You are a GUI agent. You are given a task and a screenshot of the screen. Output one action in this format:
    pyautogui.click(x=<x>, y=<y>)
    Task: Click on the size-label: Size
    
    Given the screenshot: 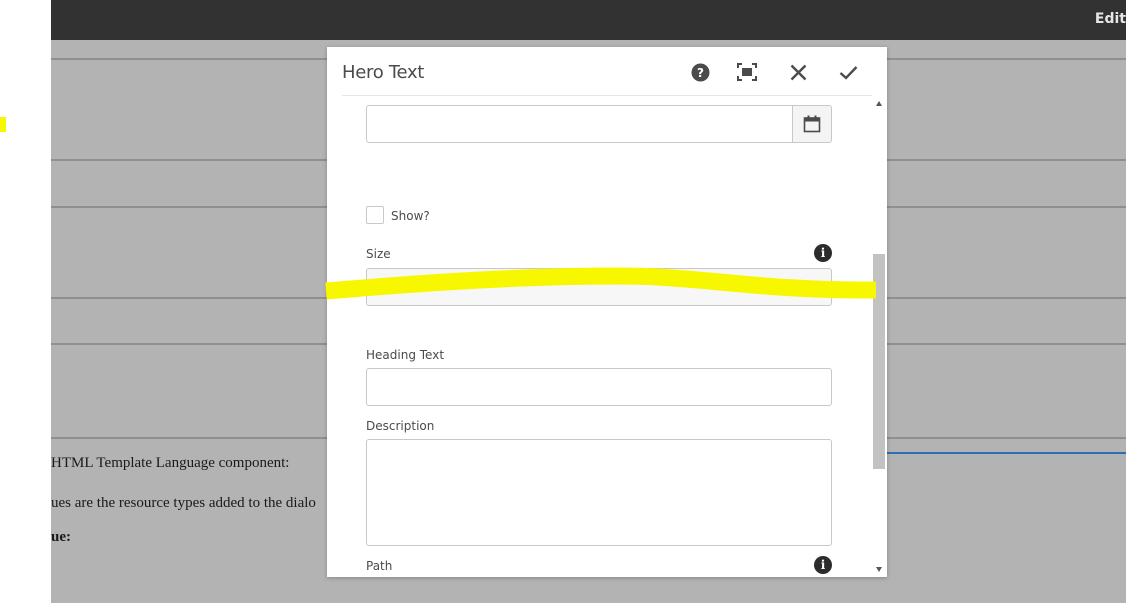 What is the action you would take?
    pyautogui.click(x=378, y=254)
    